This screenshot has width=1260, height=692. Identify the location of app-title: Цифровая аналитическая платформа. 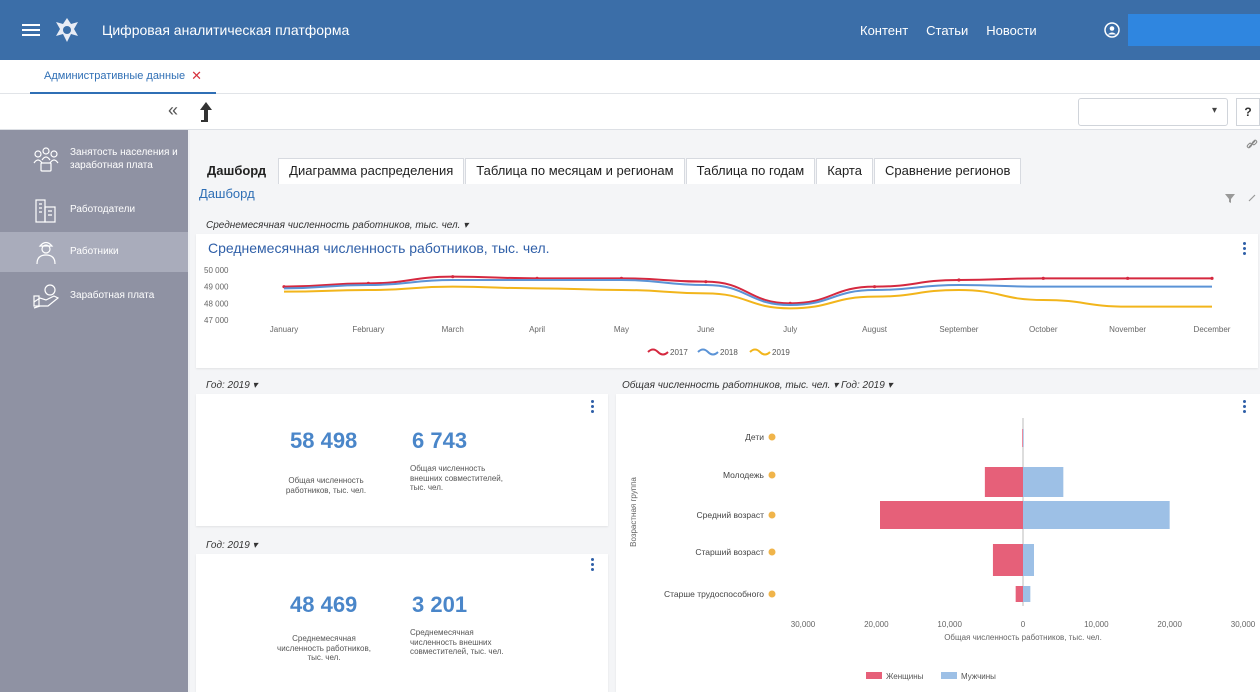
(226, 30).